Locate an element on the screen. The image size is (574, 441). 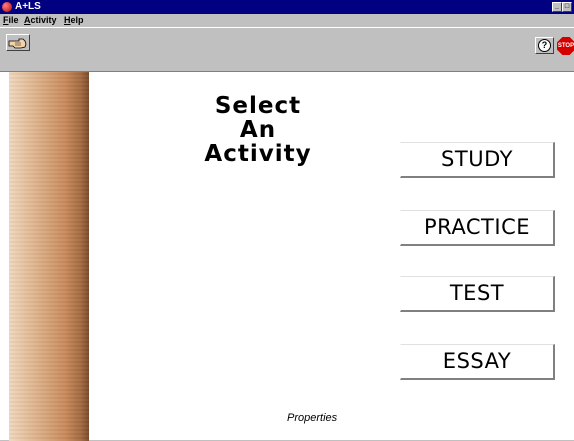
help-button: ? is located at coordinates (544, 45).